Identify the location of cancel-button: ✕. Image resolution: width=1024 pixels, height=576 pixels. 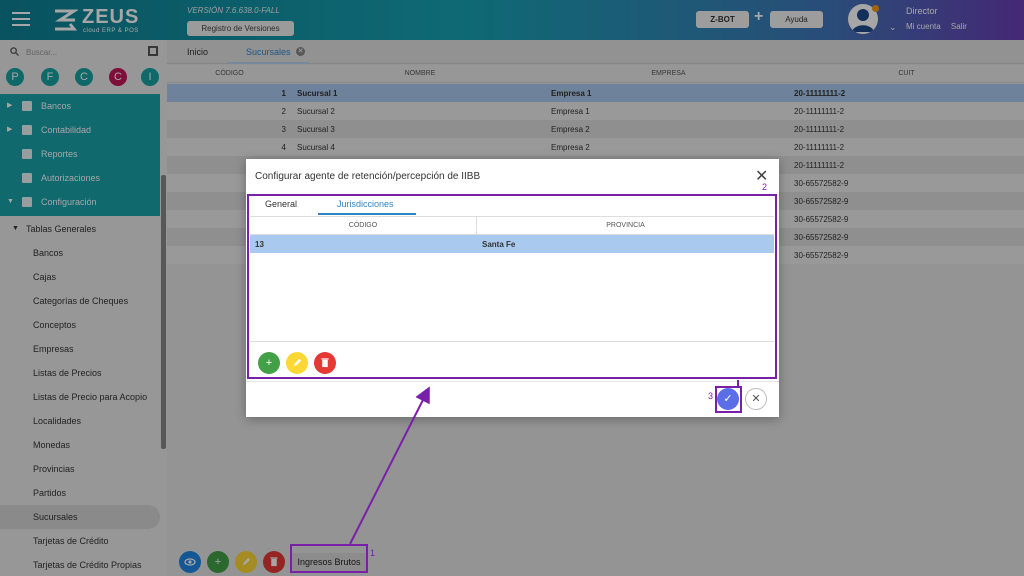
(756, 399).